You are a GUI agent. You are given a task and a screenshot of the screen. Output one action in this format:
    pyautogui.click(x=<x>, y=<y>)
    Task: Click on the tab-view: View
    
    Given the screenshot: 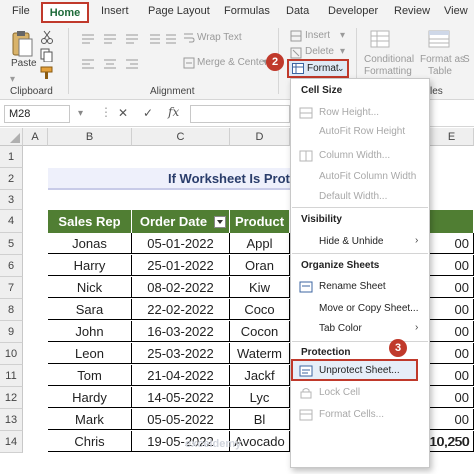 What is the action you would take?
    pyautogui.click(x=456, y=11)
    